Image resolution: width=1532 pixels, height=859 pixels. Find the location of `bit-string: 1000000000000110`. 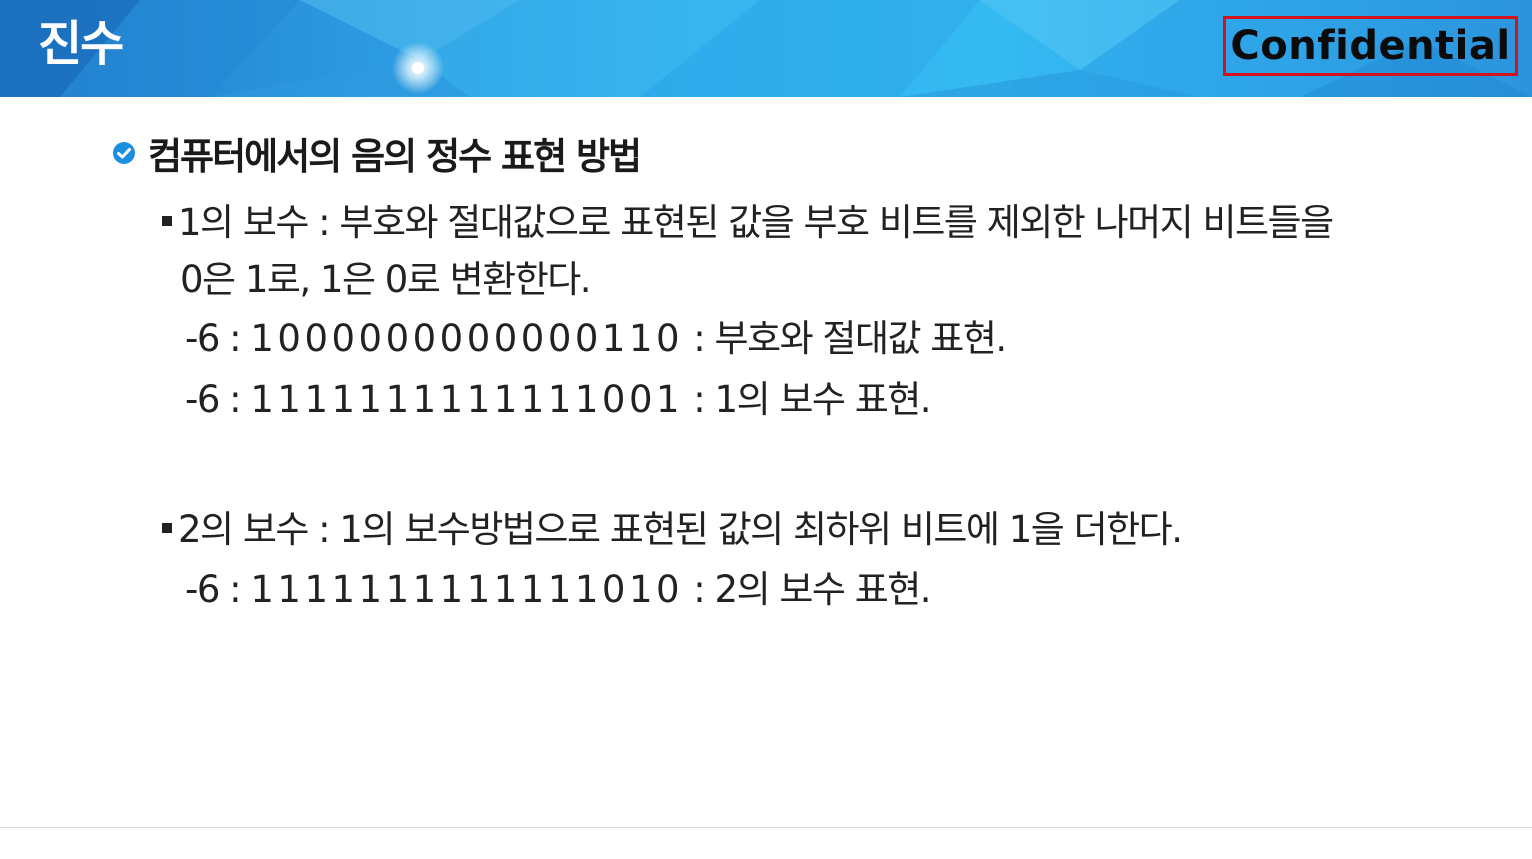

bit-string: 1000000000000110 is located at coordinates (467, 338).